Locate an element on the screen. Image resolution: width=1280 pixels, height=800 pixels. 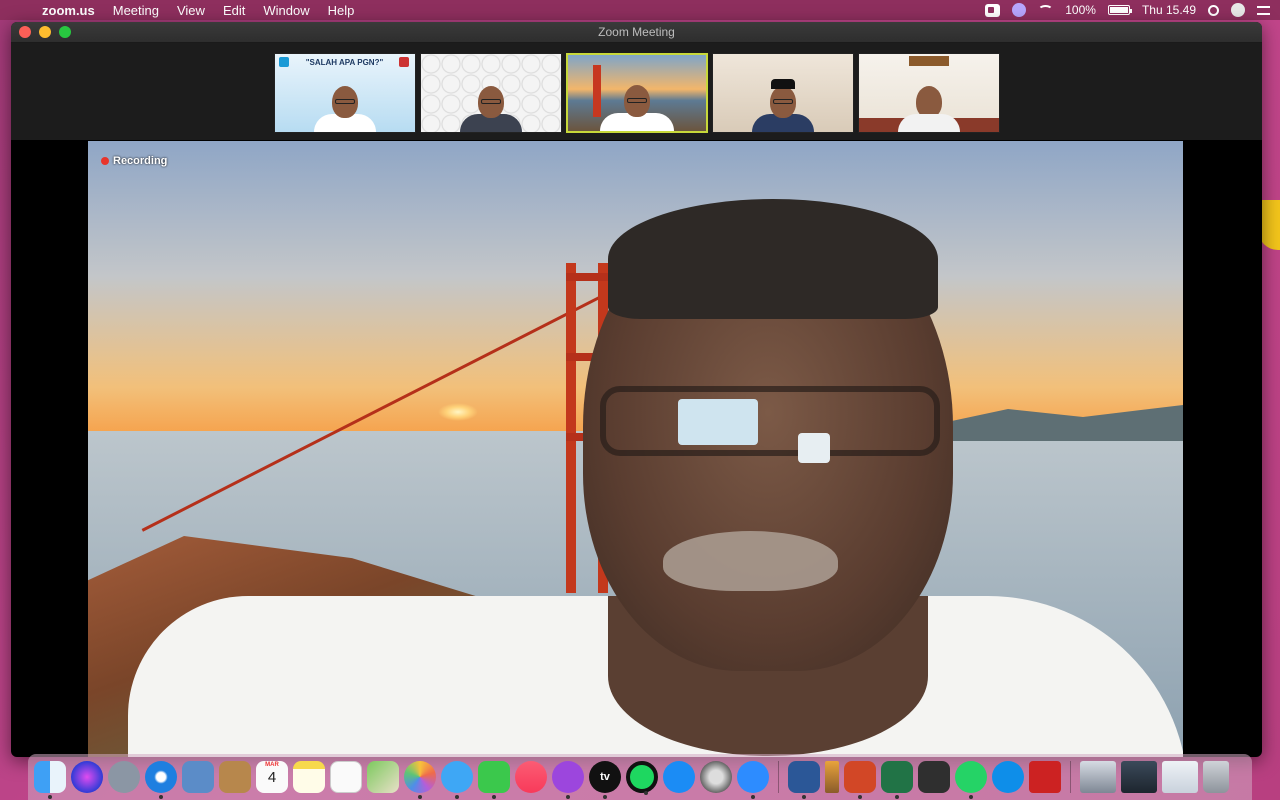
menu-extras: 100% Thu 15.49 is located at coordinates (1127, 10).